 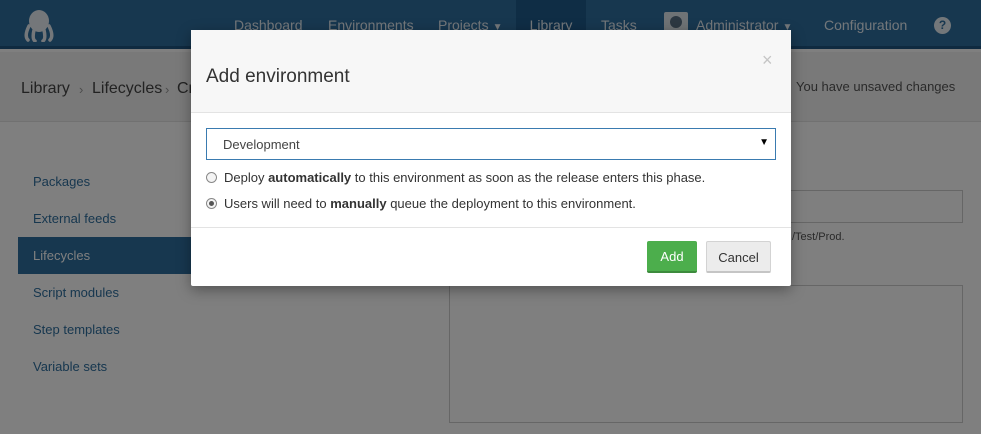 What do you see at coordinates (738, 257) in the screenshot?
I see `cancel-button: Cancel` at bounding box center [738, 257].